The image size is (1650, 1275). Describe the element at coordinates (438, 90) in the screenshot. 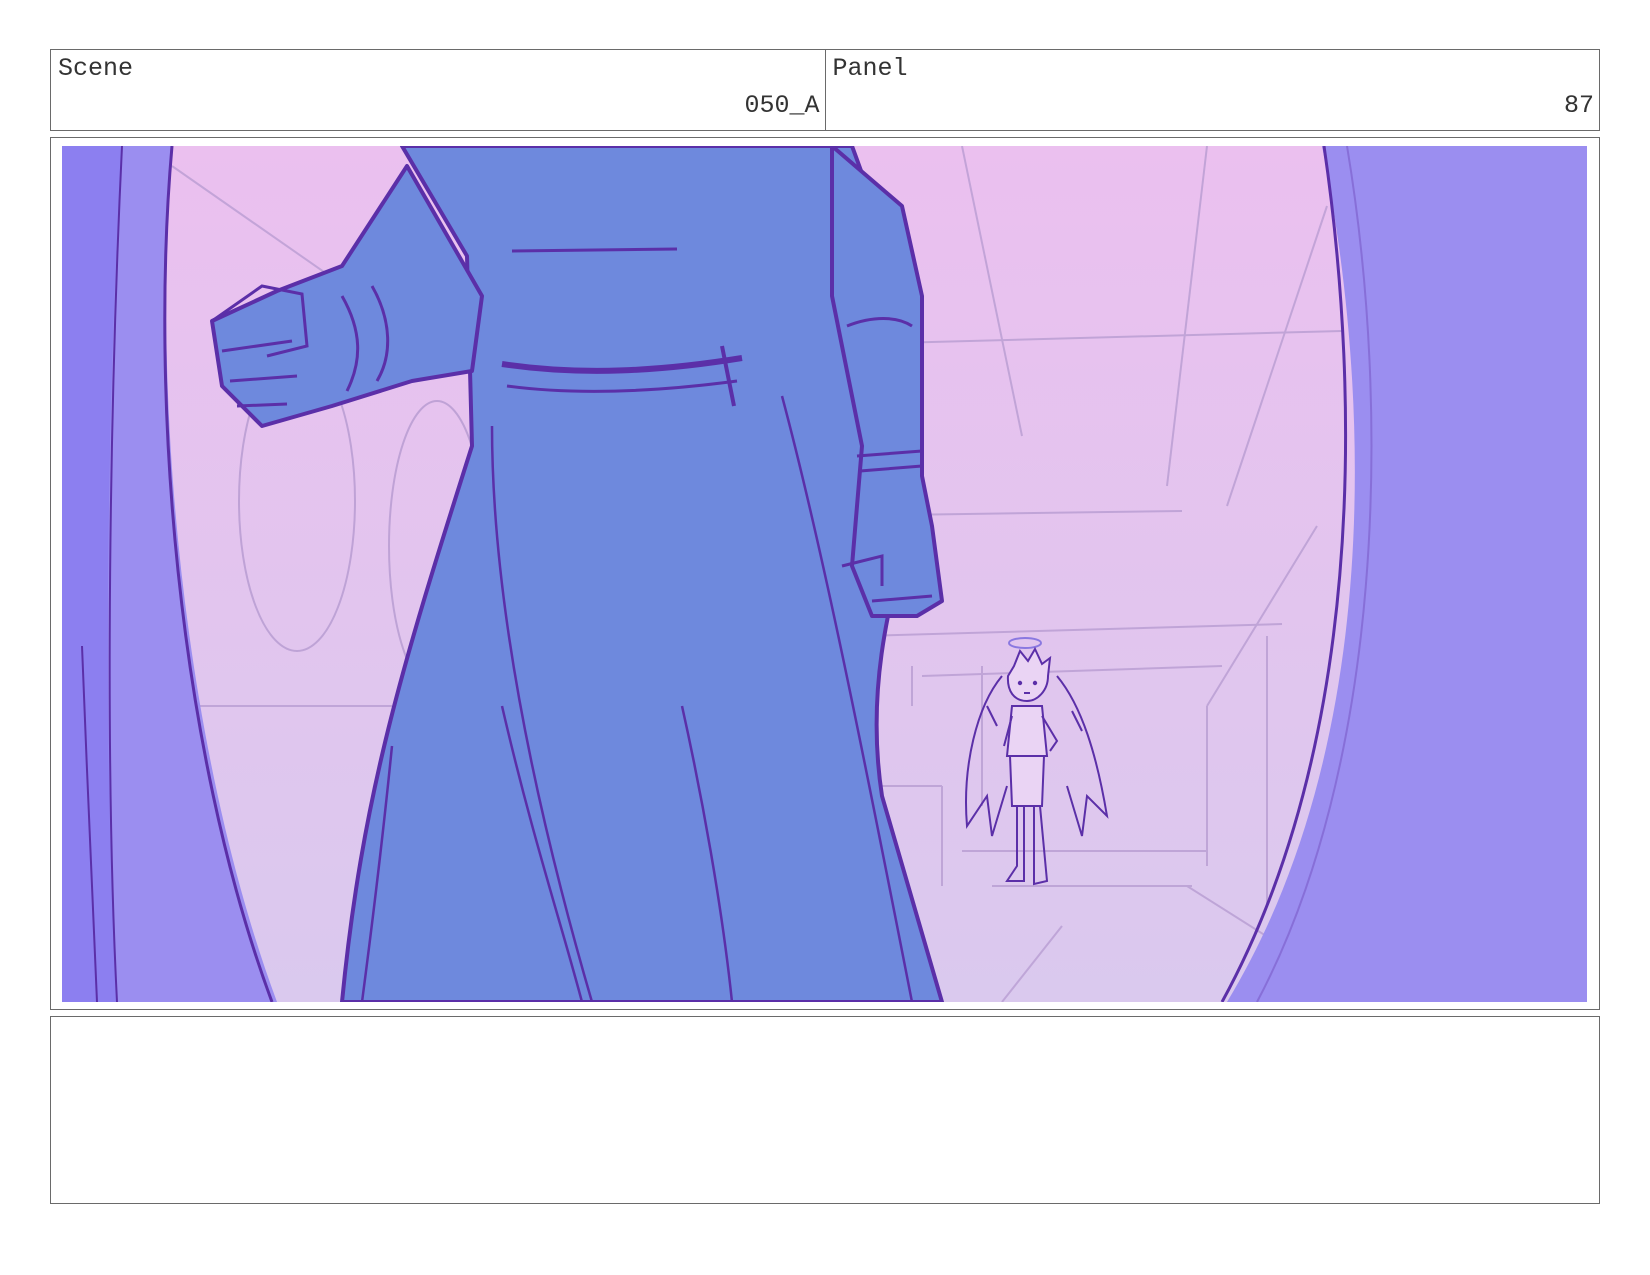

I see `scene-cell: Scene 050_A` at that location.